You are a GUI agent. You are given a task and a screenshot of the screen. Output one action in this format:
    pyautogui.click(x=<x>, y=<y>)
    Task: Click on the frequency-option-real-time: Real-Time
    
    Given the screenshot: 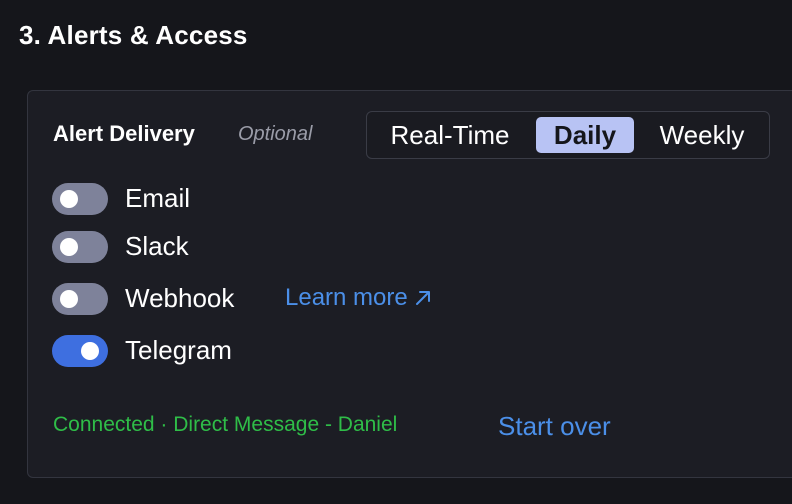 What is the action you would take?
    pyautogui.click(x=450, y=135)
    